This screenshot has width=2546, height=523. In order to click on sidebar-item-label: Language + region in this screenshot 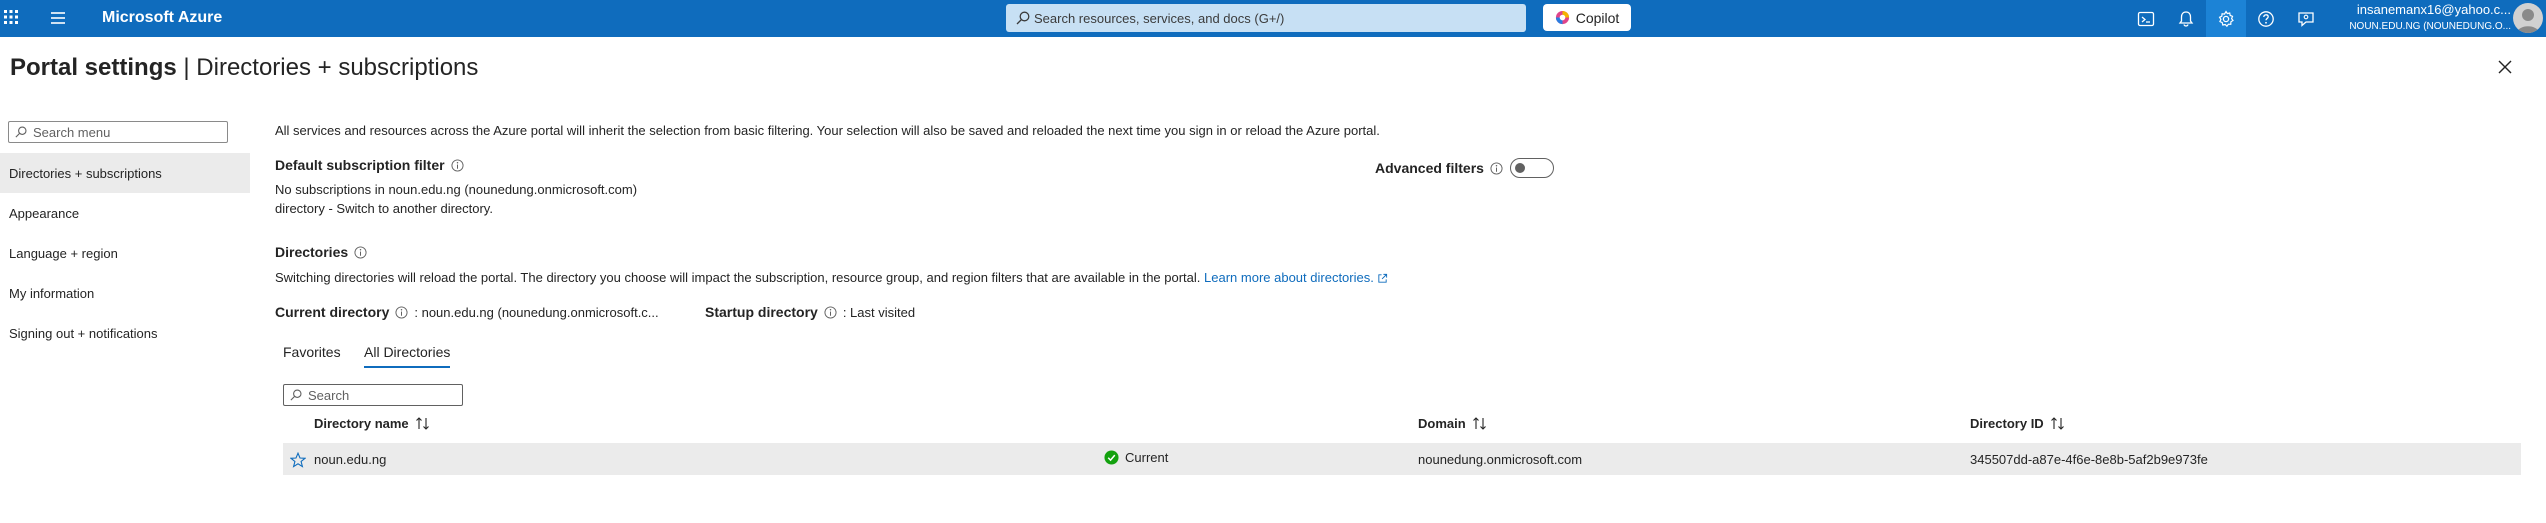, I will do `click(63, 253)`.